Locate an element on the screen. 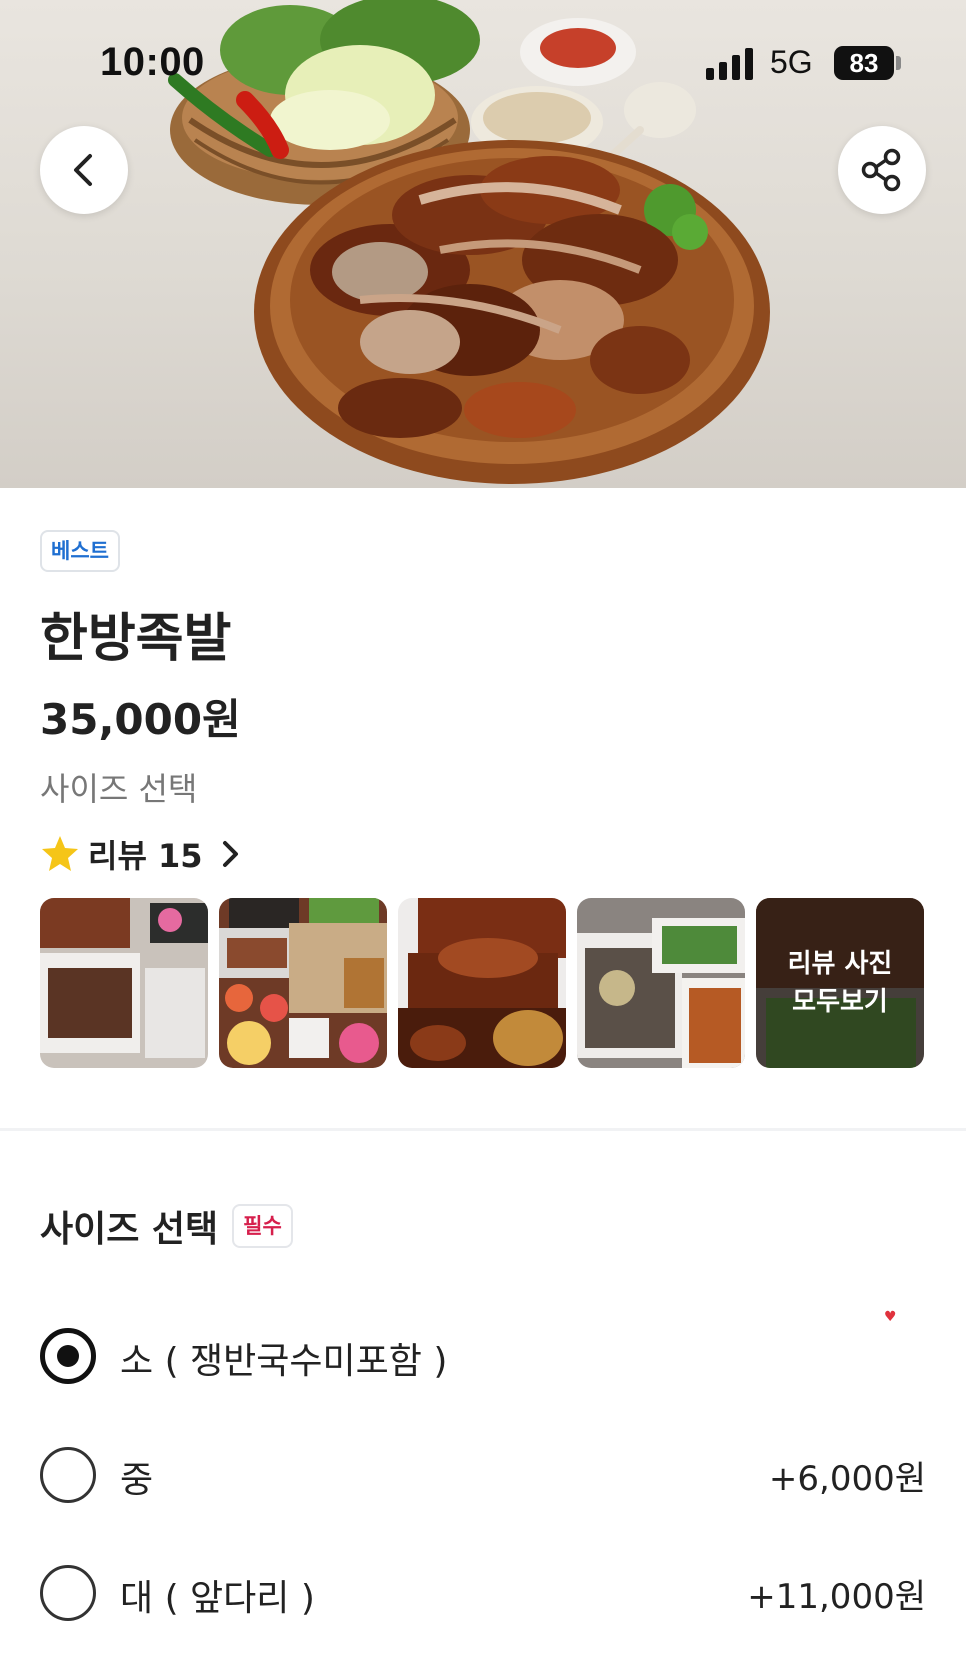 Image resolution: width=966 pixels, height=1658 pixels. product-subtitle: 사이즈 선택 is located at coordinates (119, 789).